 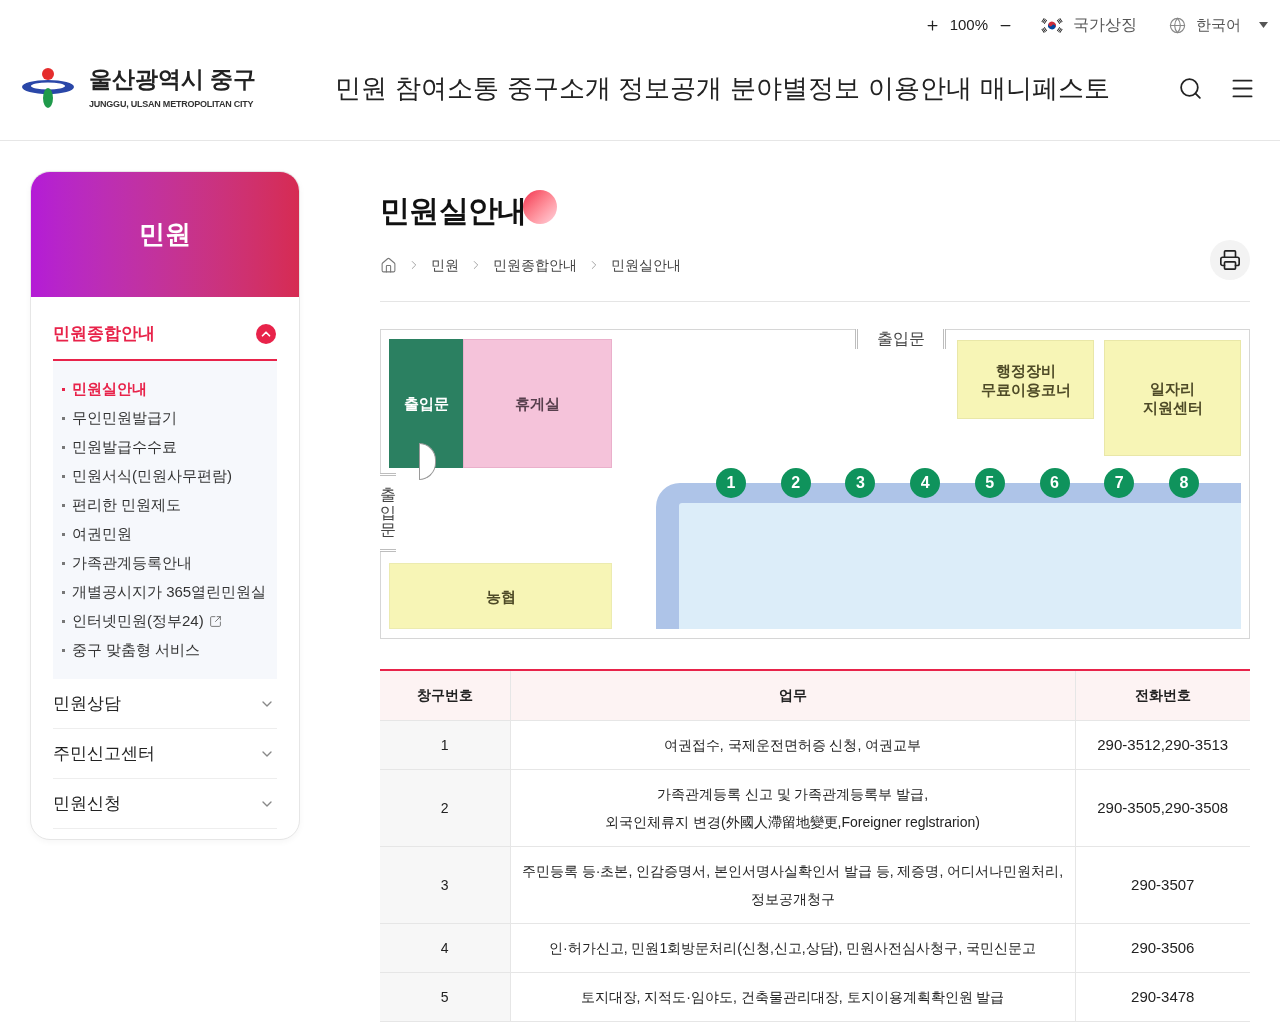 I want to click on submenu-link: 가족관계등록안내, so click(x=165, y=563).